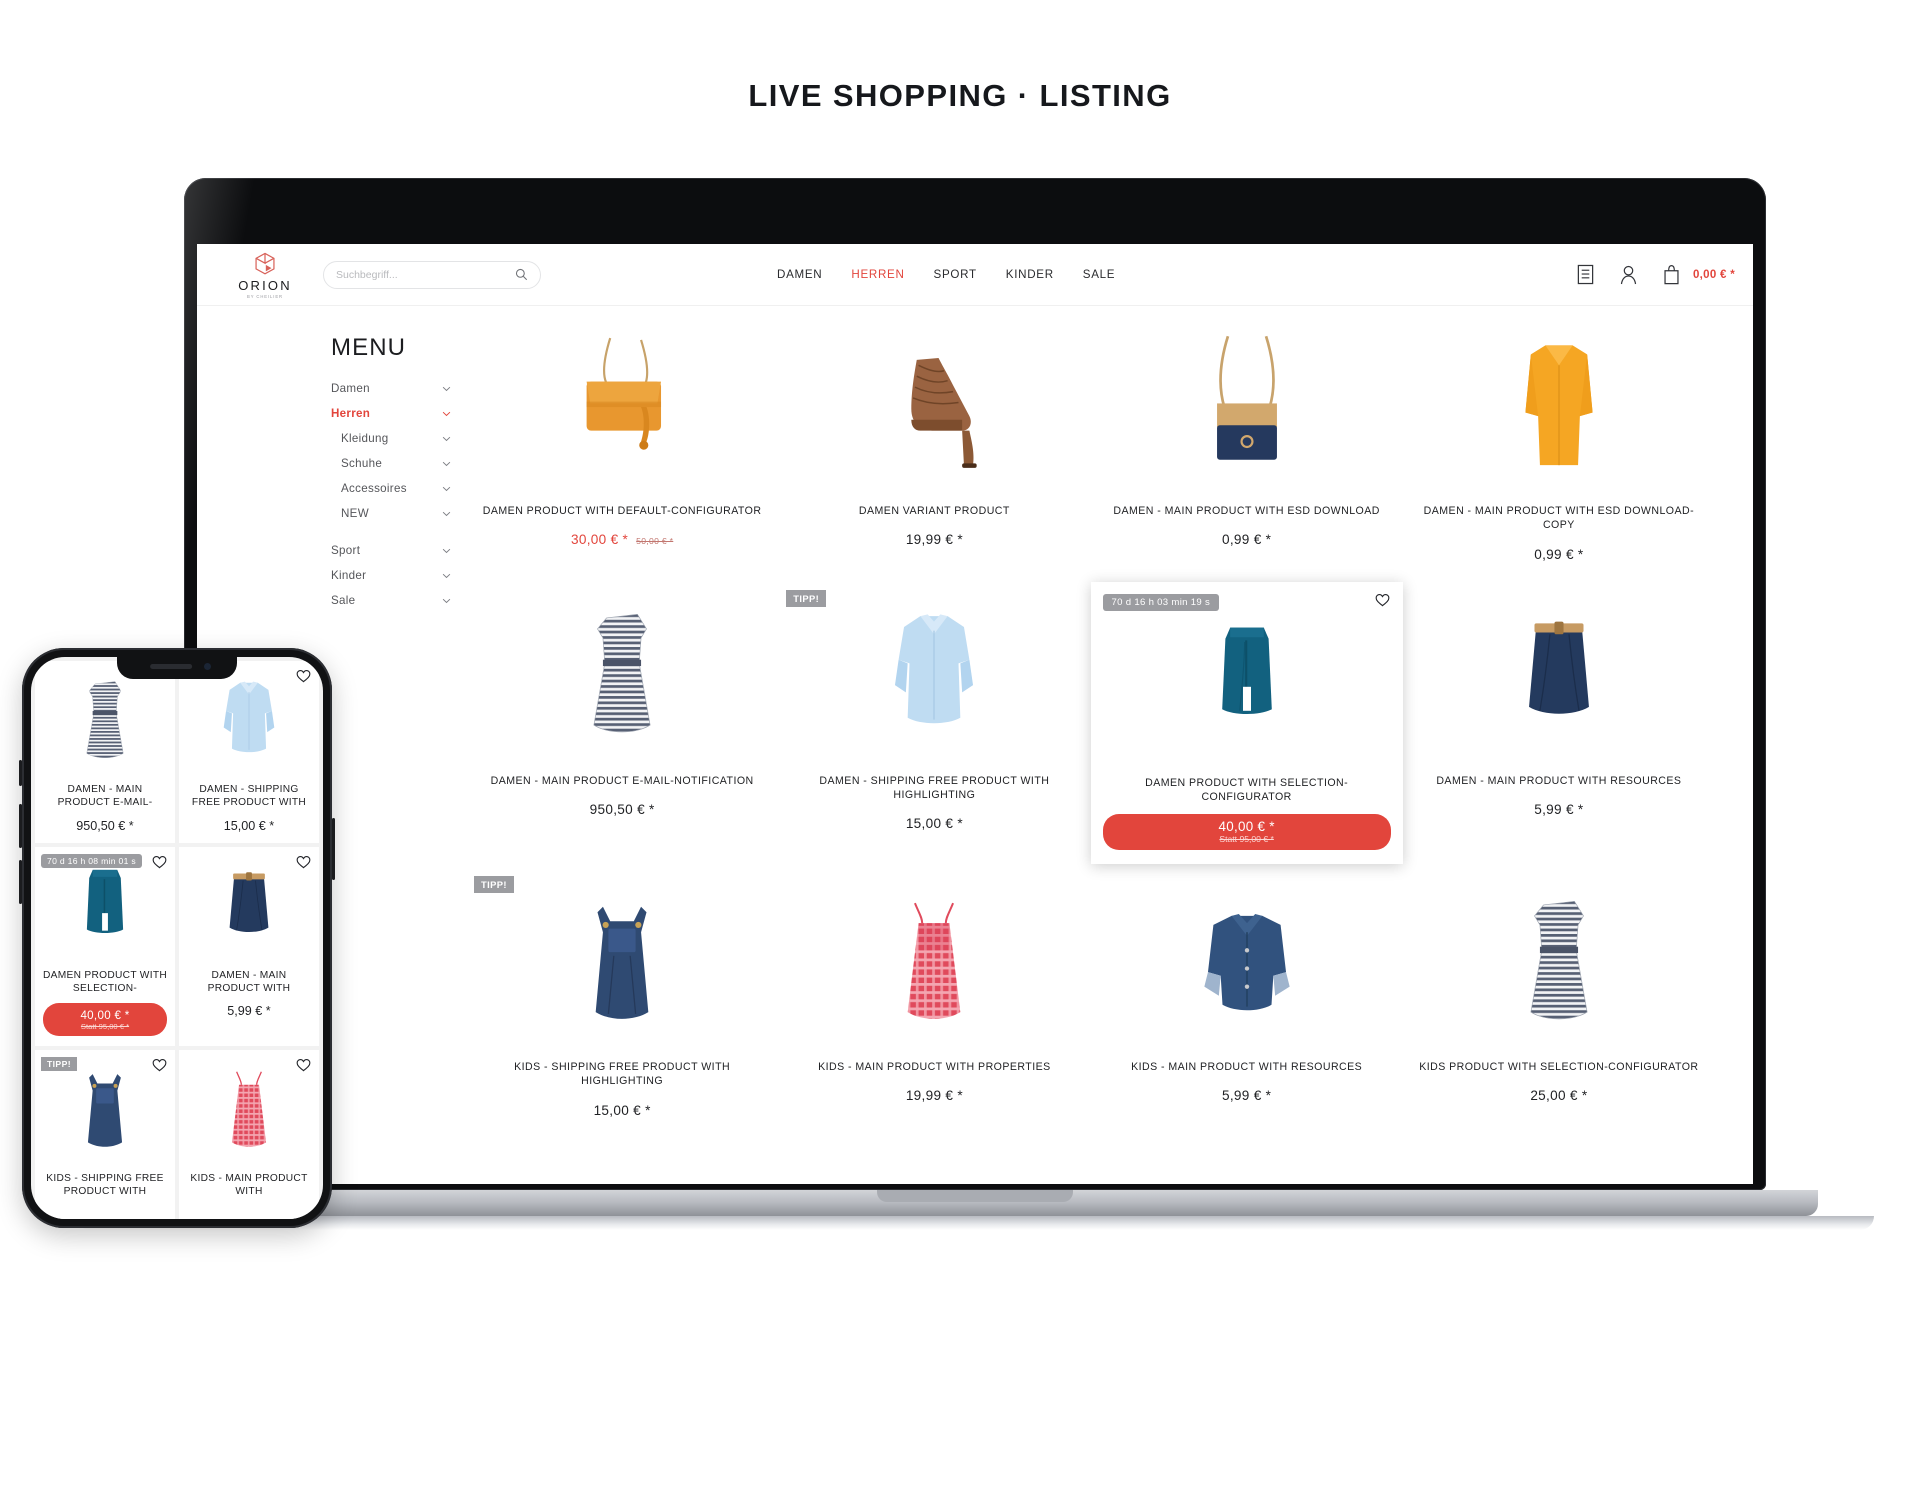 The image size is (1920, 1485). Describe the element at coordinates (369, 347) in the screenshot. I see `sidebar-heading: MENU` at that location.